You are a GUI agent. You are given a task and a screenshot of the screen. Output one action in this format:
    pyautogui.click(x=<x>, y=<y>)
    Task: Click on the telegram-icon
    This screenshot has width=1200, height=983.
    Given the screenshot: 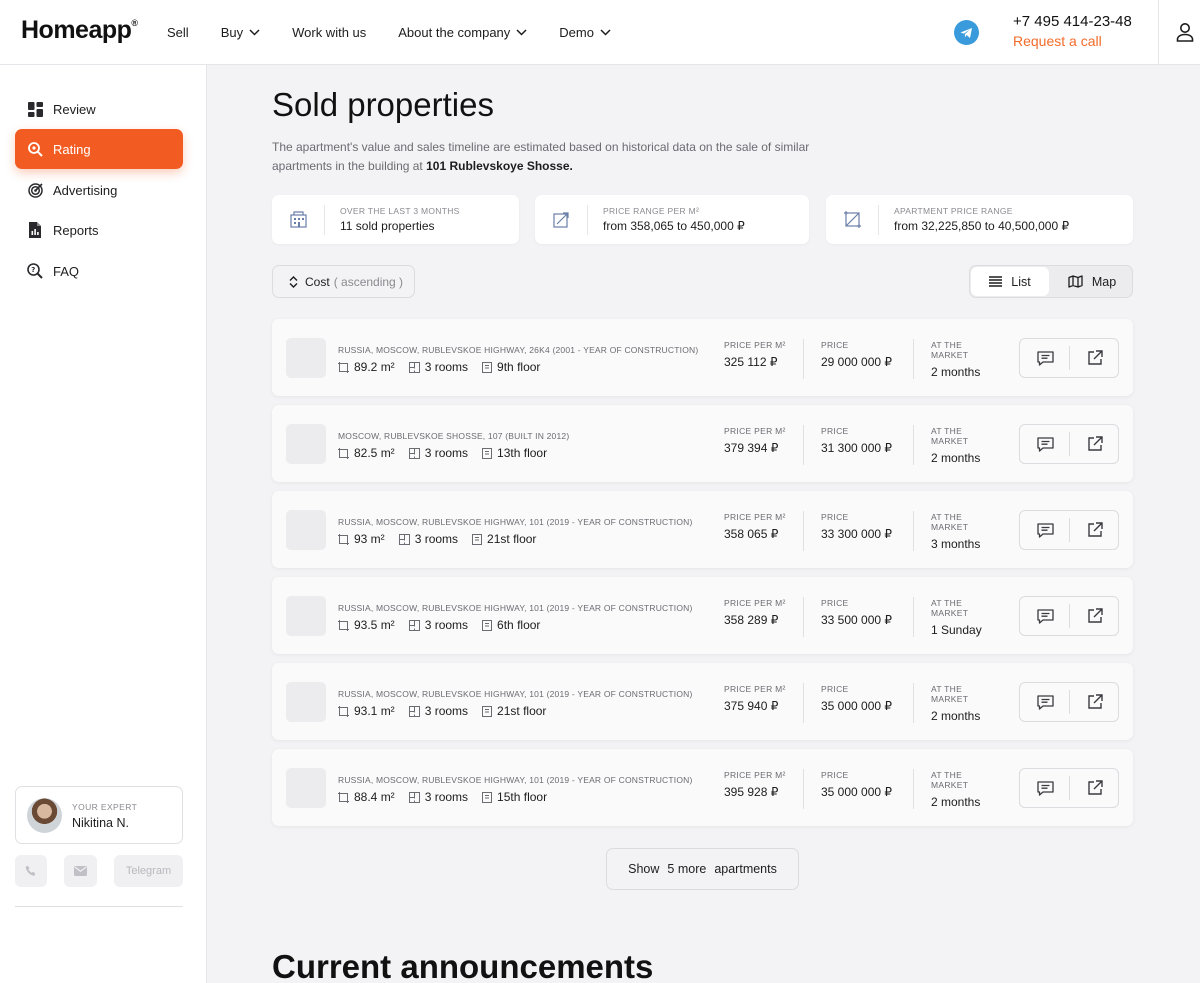 What is the action you would take?
    pyautogui.click(x=966, y=32)
    